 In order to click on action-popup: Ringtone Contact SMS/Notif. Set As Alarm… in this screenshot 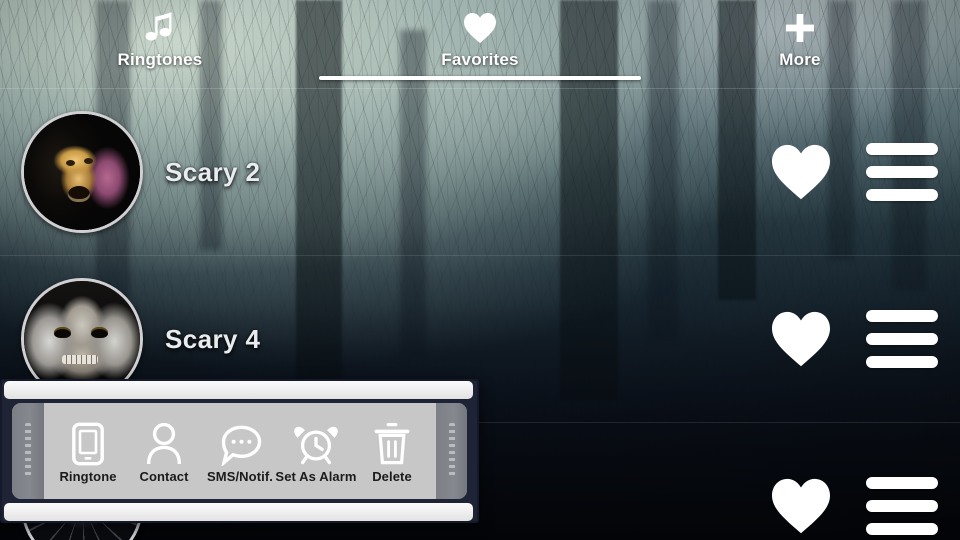, I will do `click(239, 451)`.